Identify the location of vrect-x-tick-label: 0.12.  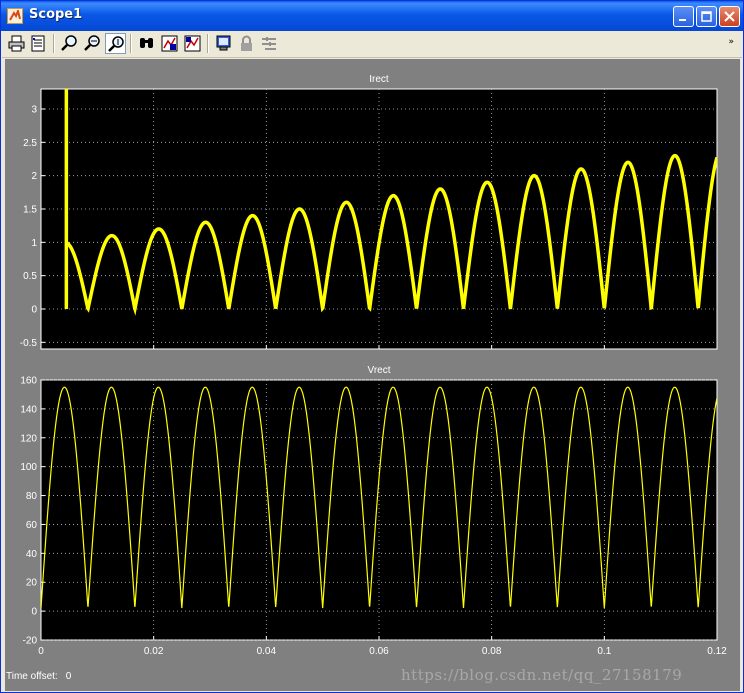
(717, 651).